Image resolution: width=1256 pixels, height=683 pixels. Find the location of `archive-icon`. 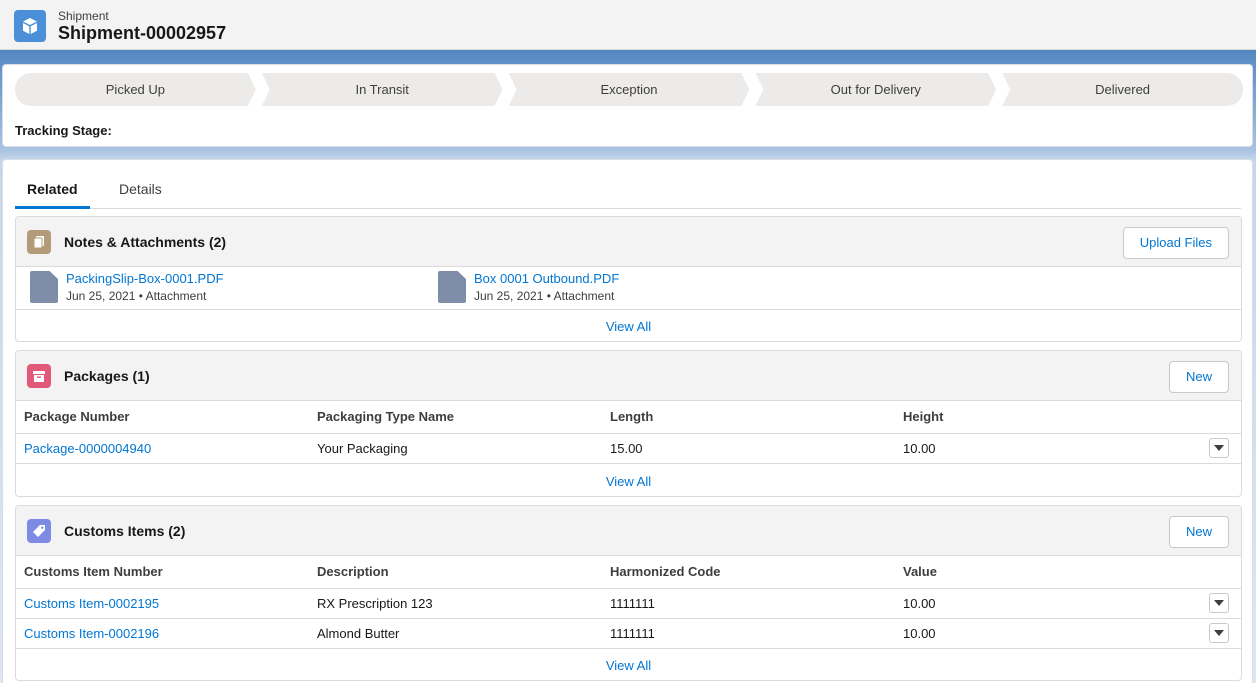

archive-icon is located at coordinates (39, 376).